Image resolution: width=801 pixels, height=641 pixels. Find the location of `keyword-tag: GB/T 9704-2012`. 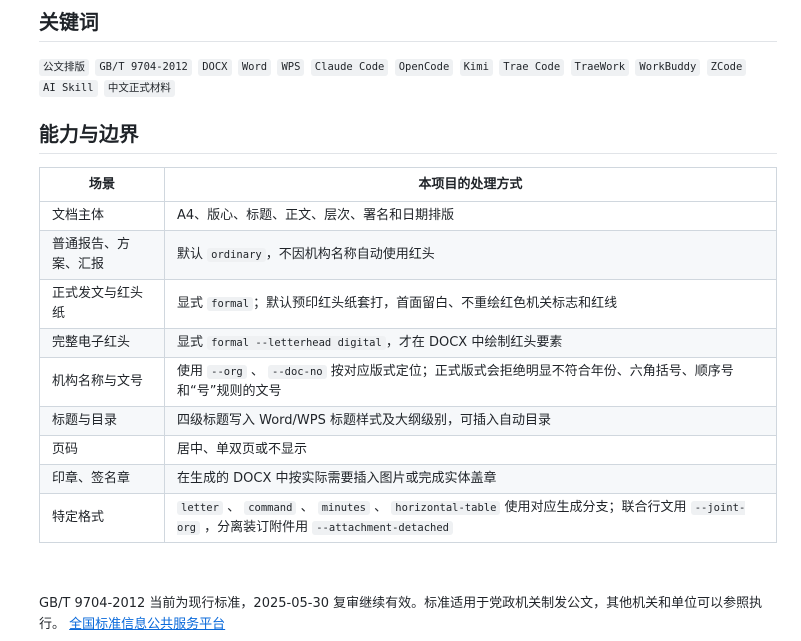

keyword-tag: GB/T 9704-2012 is located at coordinates (143, 67).